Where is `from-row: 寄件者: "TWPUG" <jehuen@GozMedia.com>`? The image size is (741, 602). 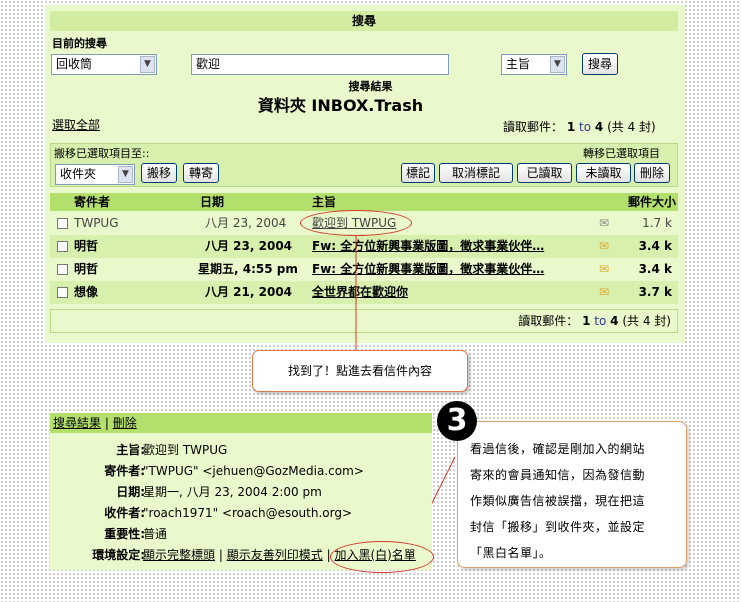 from-row: 寄件者: "TWPUG" <jehuen@GozMedia.com> is located at coordinates (241, 471).